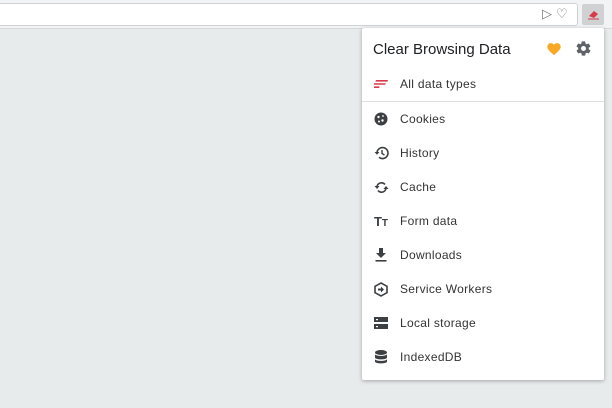 Image resolution: width=612 pixels, height=408 pixels. I want to click on eraser-icon, so click(593, 15).